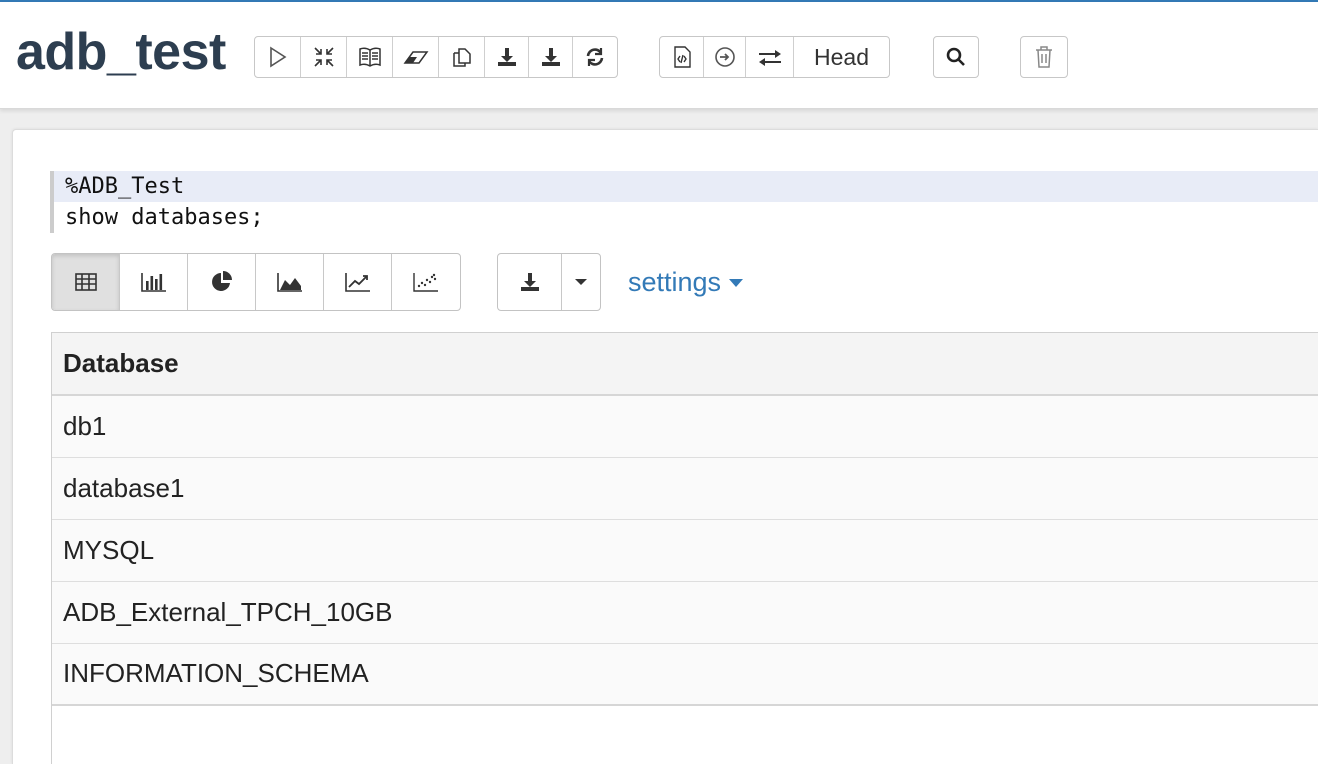  I want to click on code-line: %ADB_Test, so click(686, 186).